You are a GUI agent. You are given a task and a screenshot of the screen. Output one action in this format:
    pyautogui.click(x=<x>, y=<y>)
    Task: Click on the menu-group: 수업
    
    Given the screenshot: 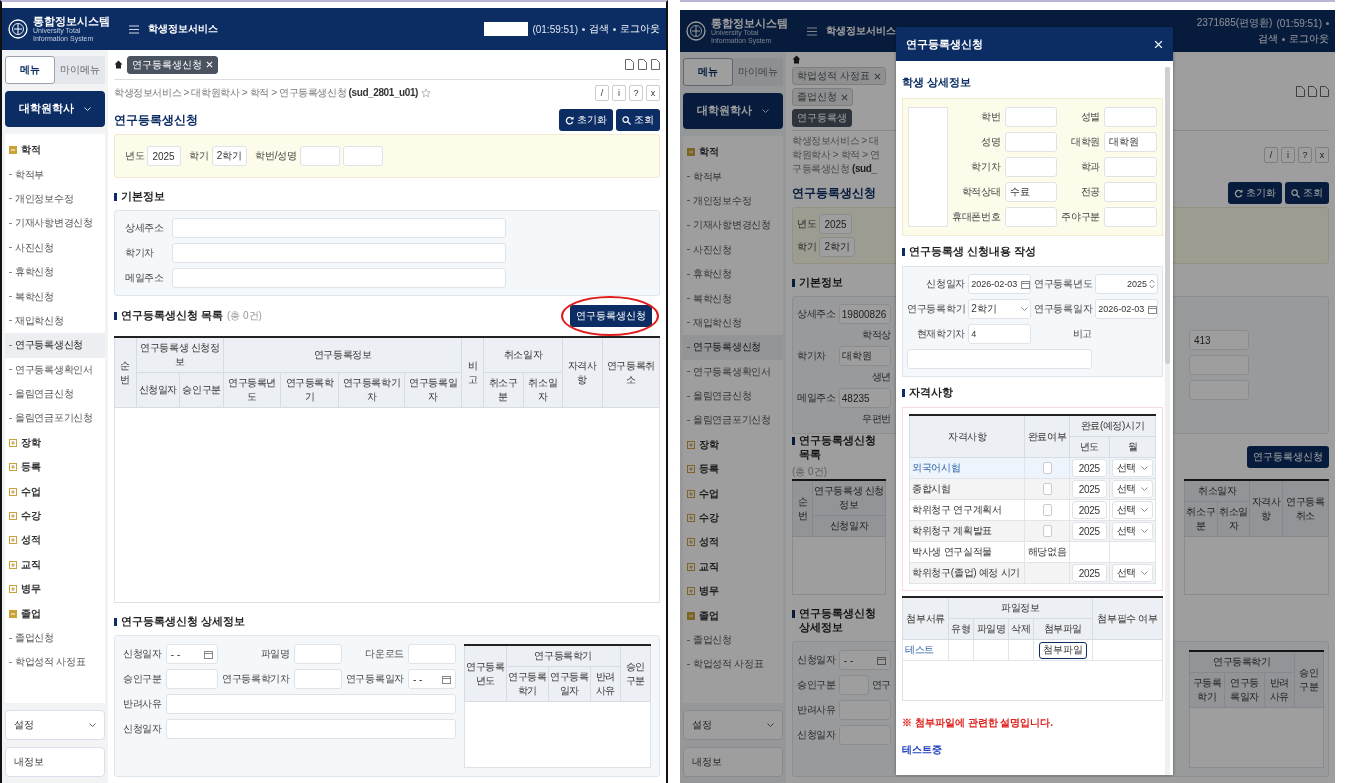 What is the action you would take?
    pyautogui.click(x=733, y=493)
    